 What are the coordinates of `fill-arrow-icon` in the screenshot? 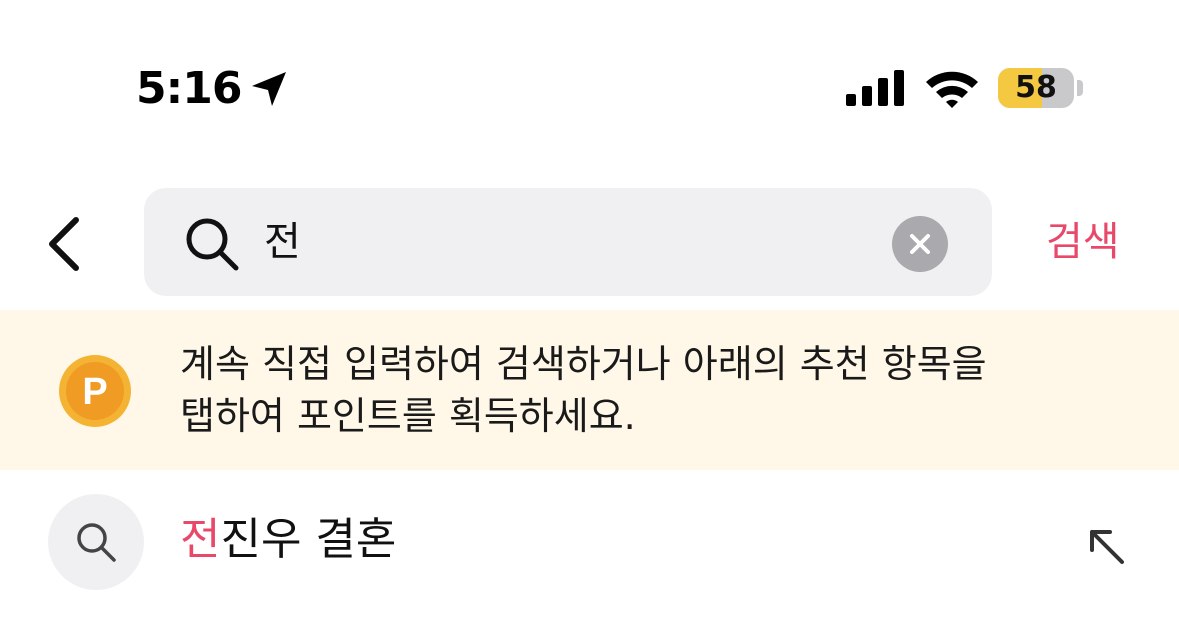 It's located at (1106, 546).